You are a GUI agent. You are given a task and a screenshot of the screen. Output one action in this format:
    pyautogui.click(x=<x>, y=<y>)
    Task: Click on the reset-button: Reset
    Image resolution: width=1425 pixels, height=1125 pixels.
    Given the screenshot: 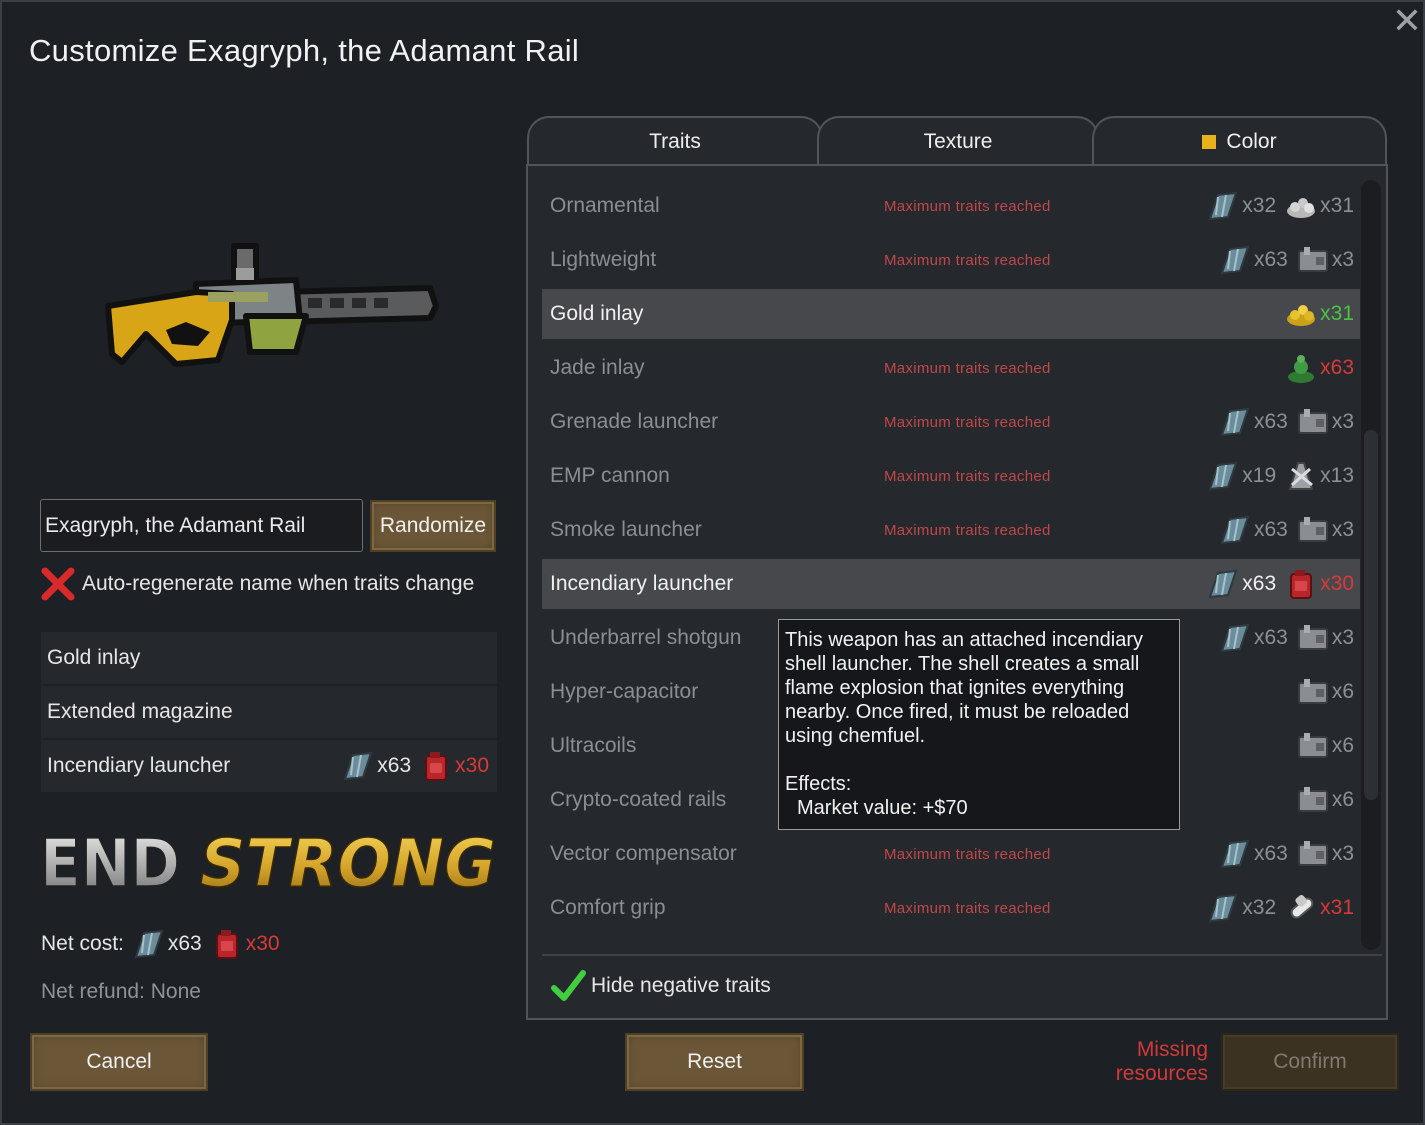 What is the action you would take?
    pyautogui.click(x=714, y=1062)
    